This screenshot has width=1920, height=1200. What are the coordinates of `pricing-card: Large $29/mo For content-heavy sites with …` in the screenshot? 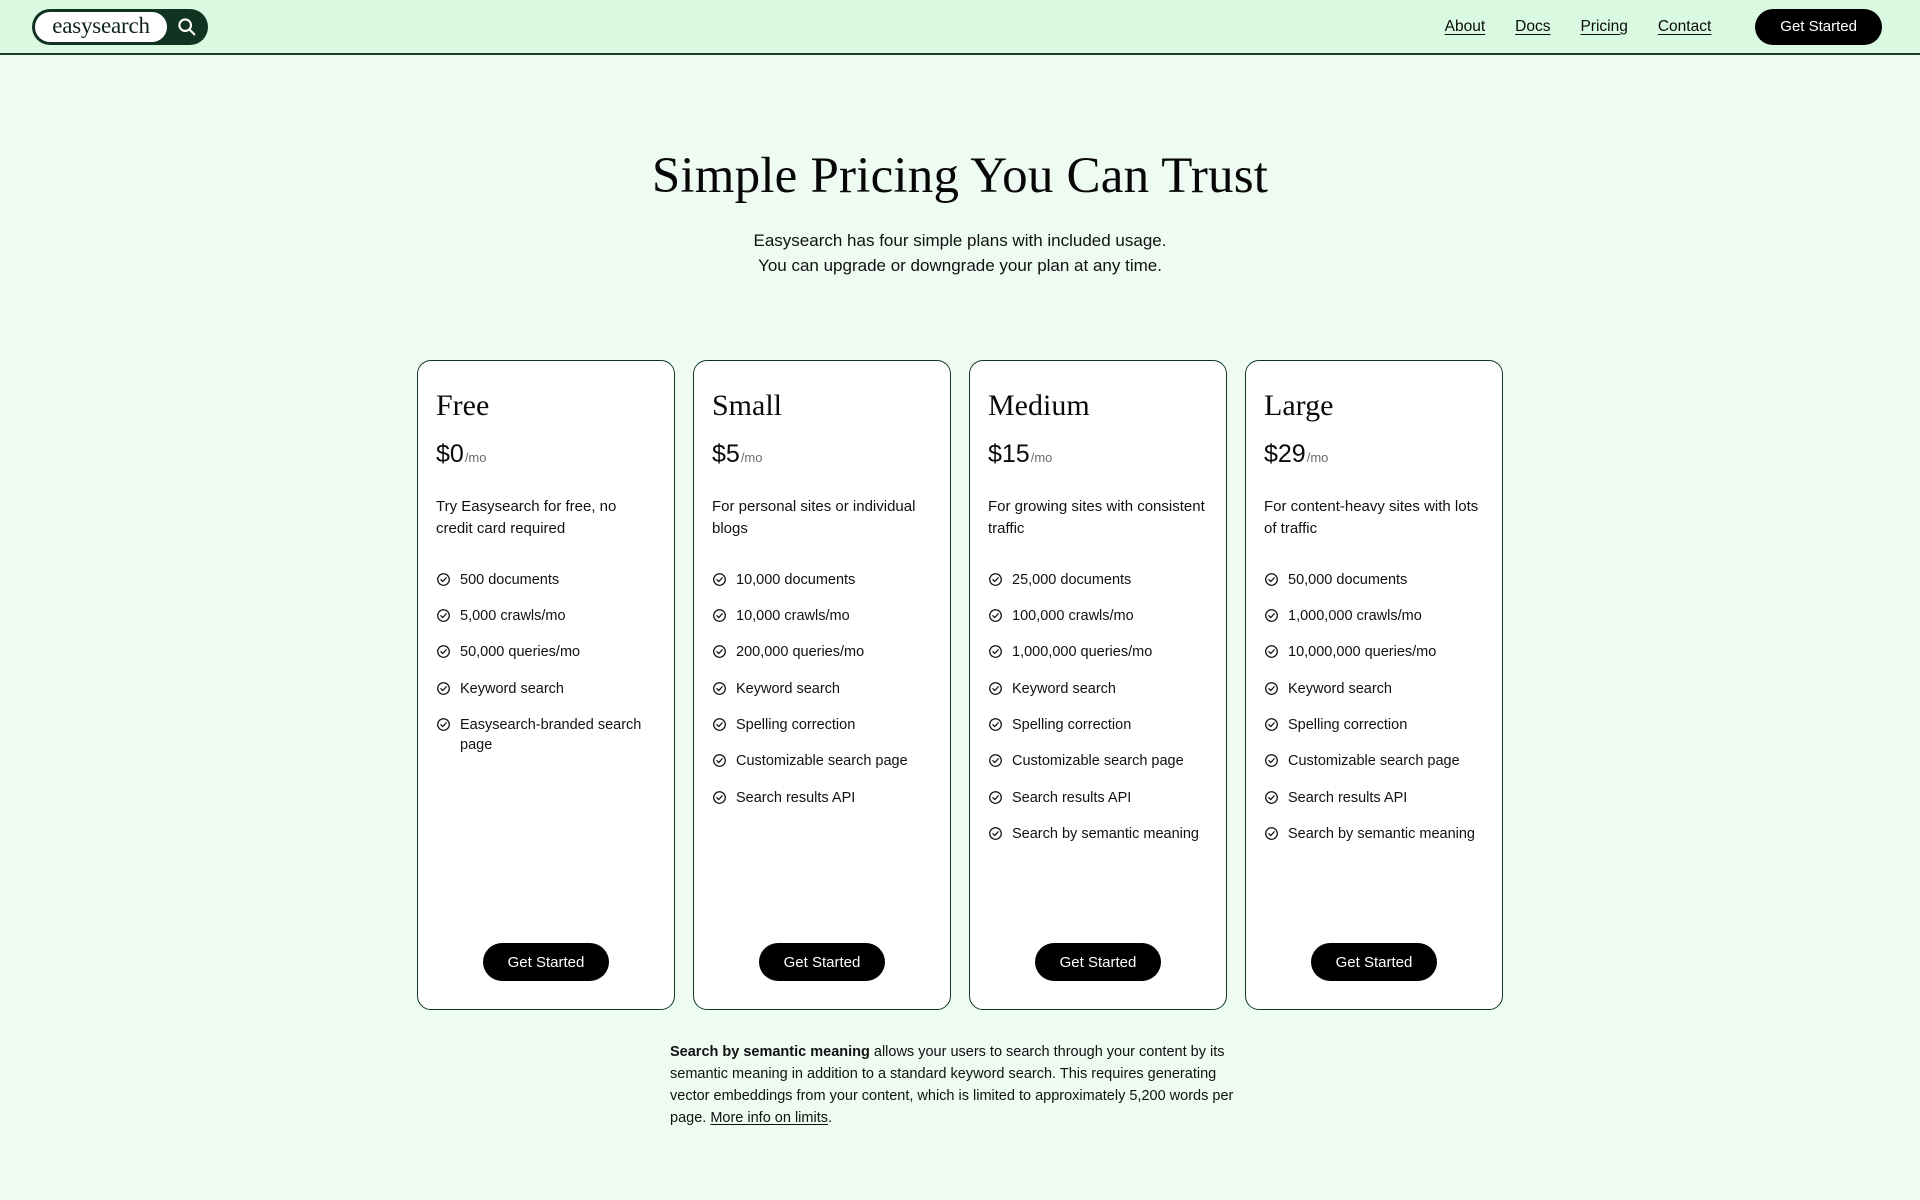 It's located at (1374, 685).